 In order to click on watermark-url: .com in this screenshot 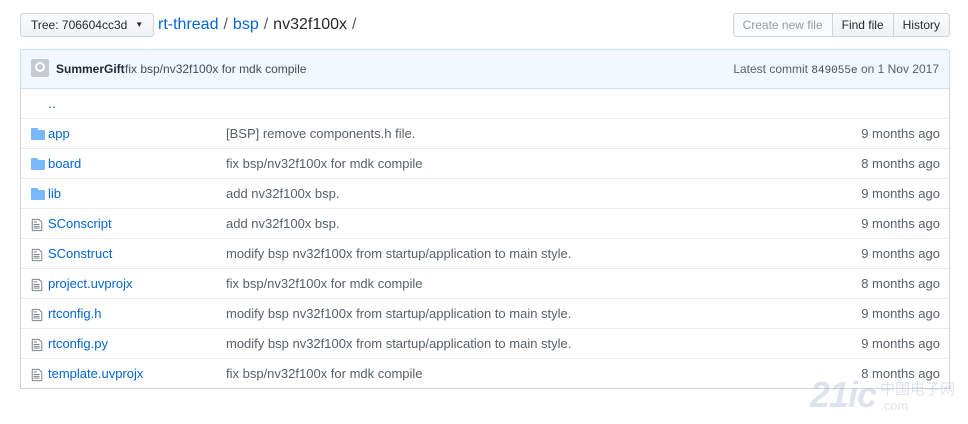, I will do `click(894, 405)`.